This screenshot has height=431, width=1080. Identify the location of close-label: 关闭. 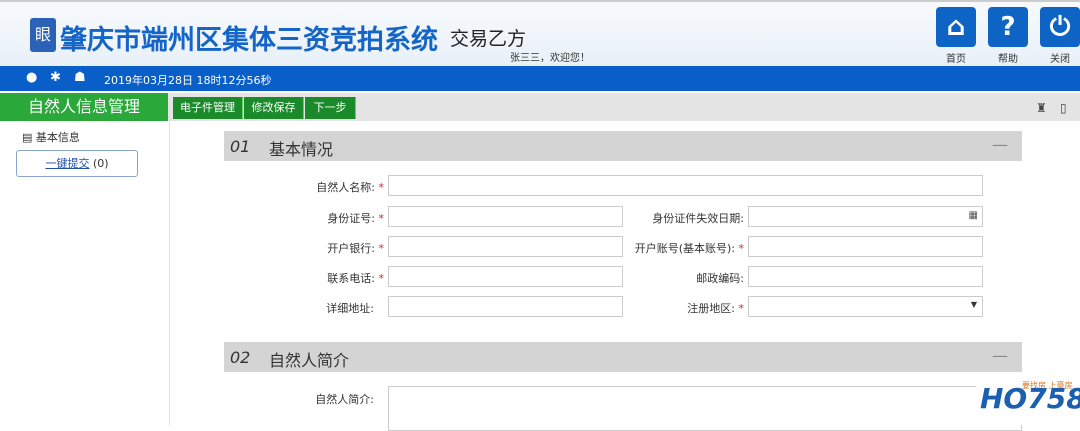
(1060, 59).